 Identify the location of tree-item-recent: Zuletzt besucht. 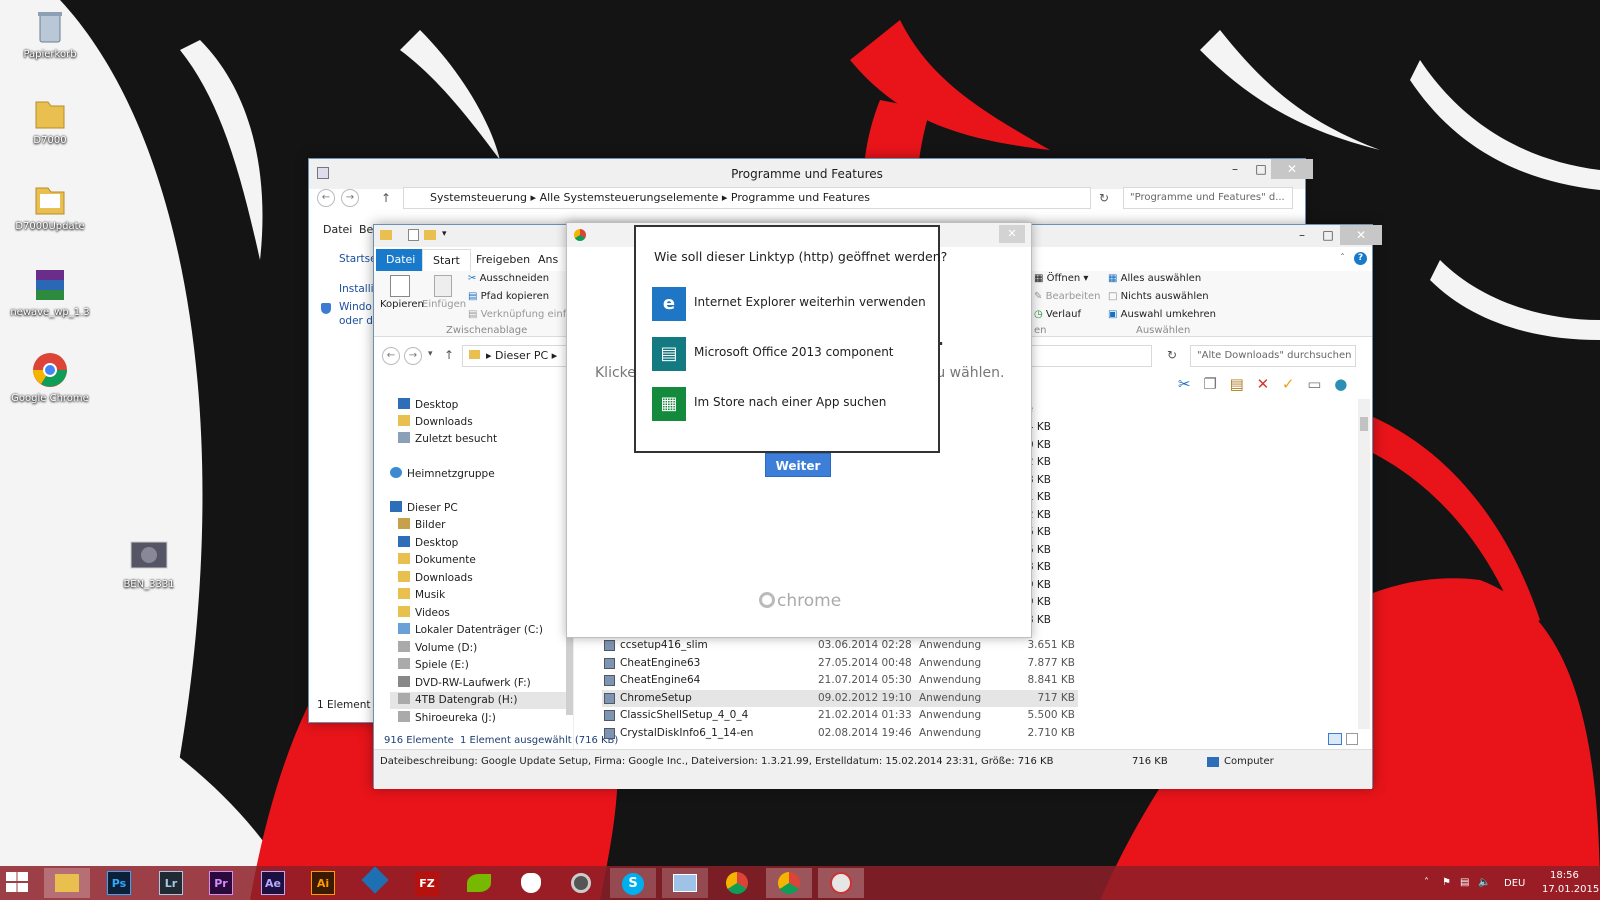
(447, 439).